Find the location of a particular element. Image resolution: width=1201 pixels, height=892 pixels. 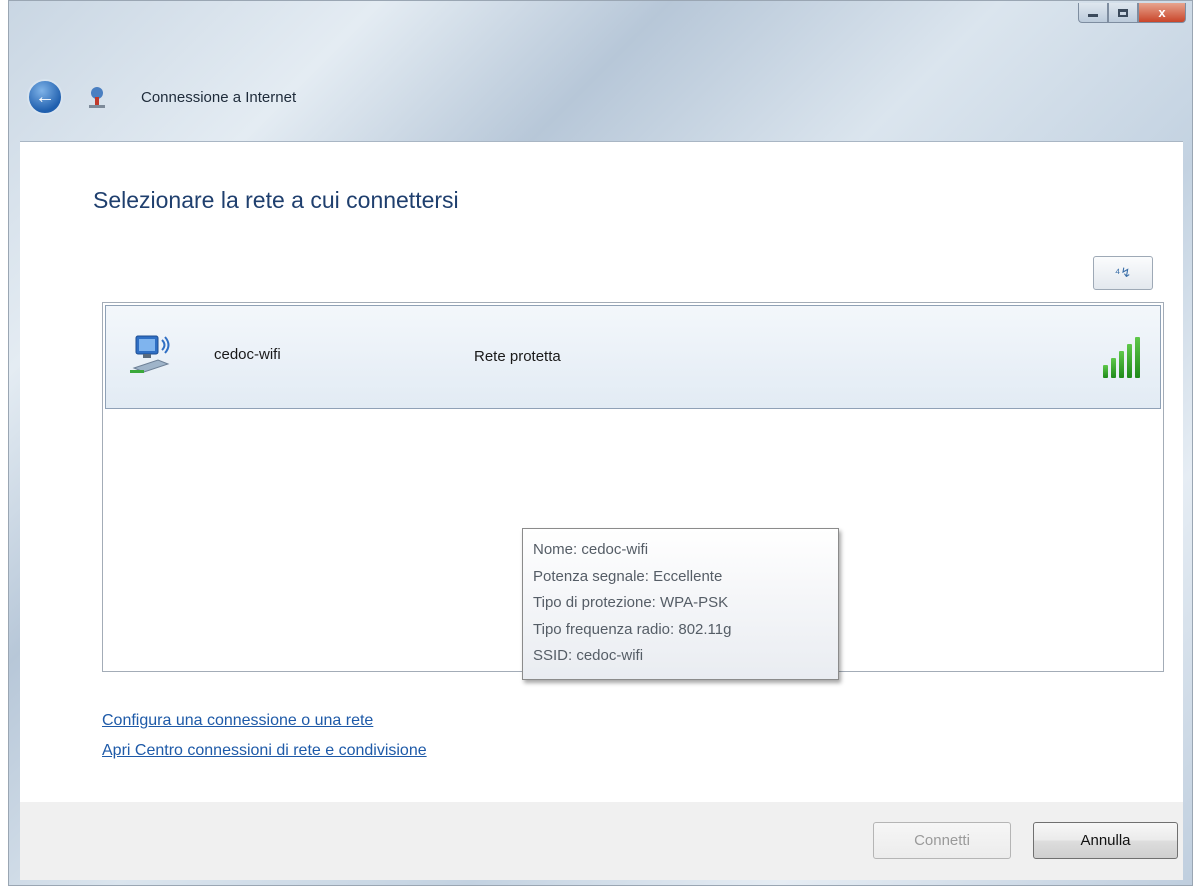

tooltip-name: Nome: cedoc-wifi is located at coordinates (591, 549).